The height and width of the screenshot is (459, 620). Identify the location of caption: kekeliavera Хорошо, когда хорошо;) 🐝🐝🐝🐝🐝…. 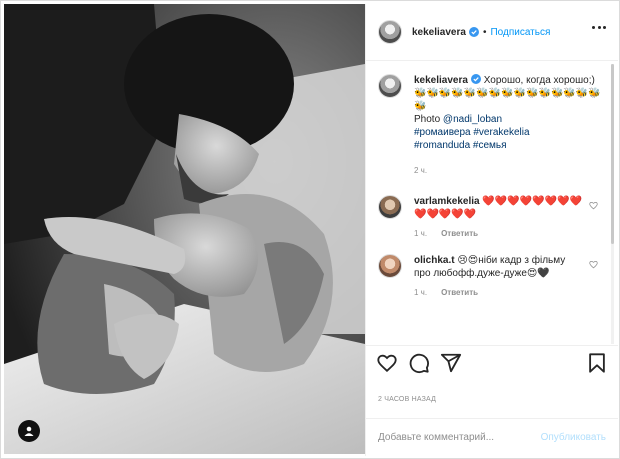
(492, 125).